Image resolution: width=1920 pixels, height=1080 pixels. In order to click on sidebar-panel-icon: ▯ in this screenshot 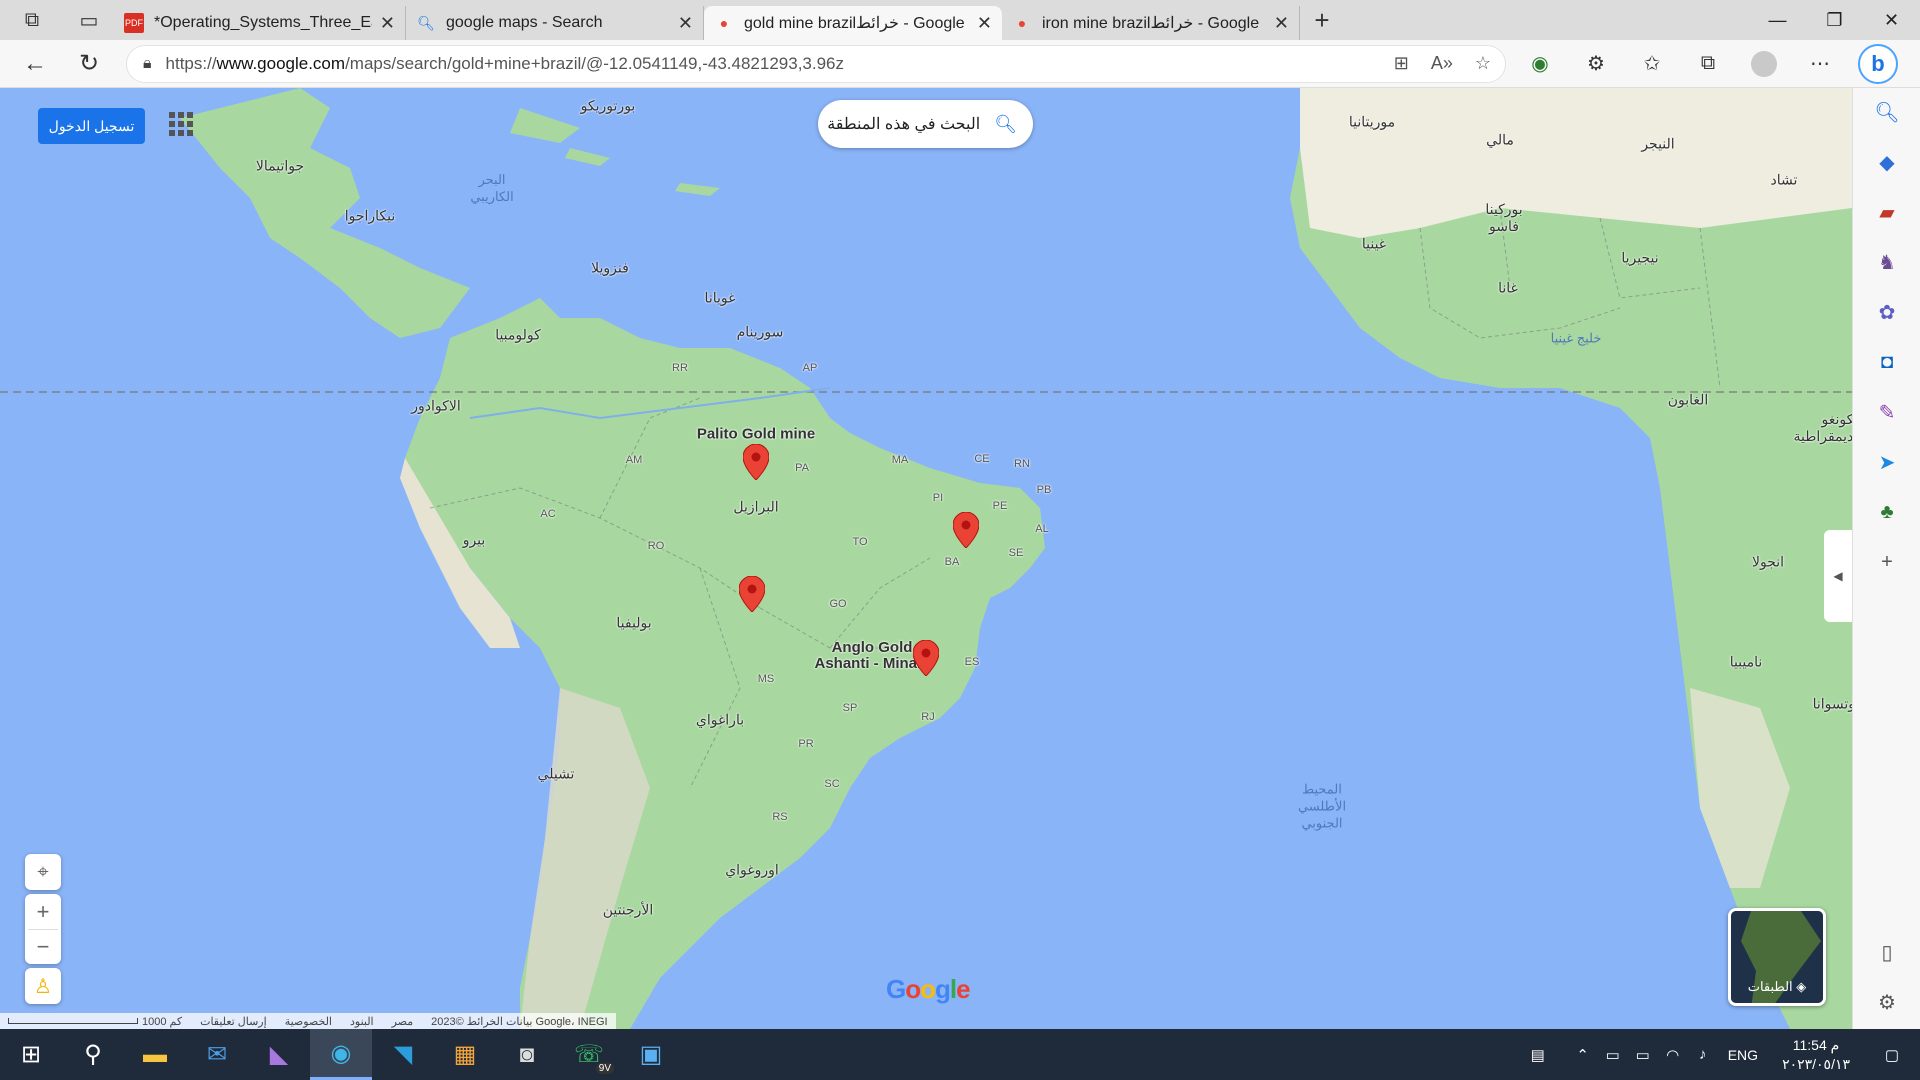, I will do `click(1886, 952)`.